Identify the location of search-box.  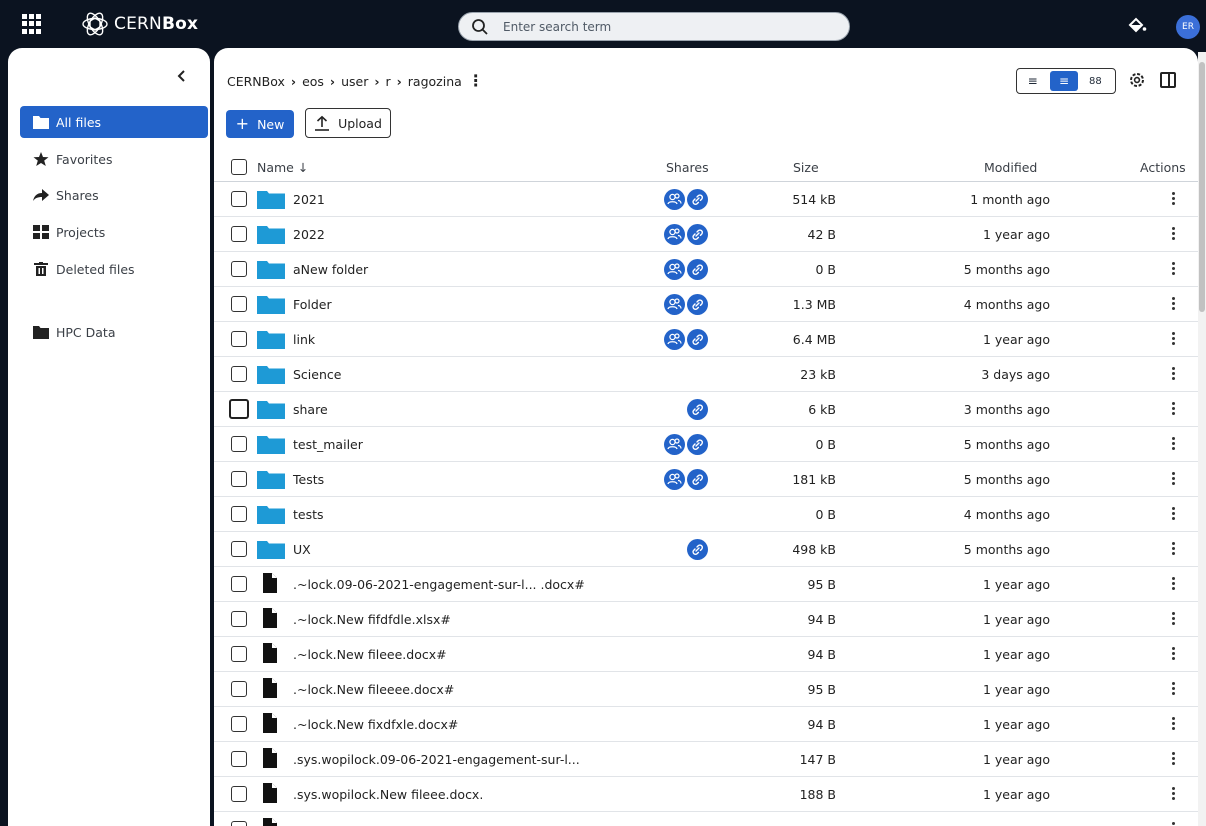
(654, 26).